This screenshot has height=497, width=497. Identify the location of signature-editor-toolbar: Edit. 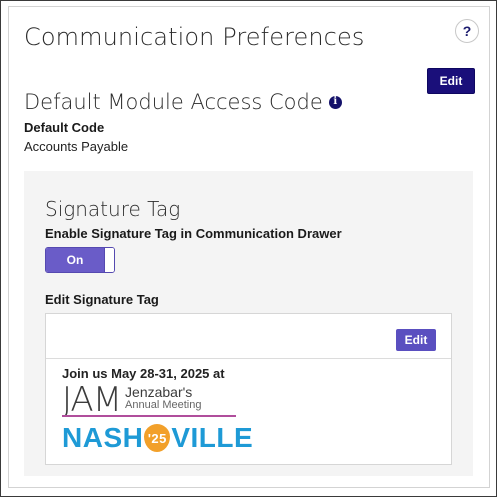
(248, 336).